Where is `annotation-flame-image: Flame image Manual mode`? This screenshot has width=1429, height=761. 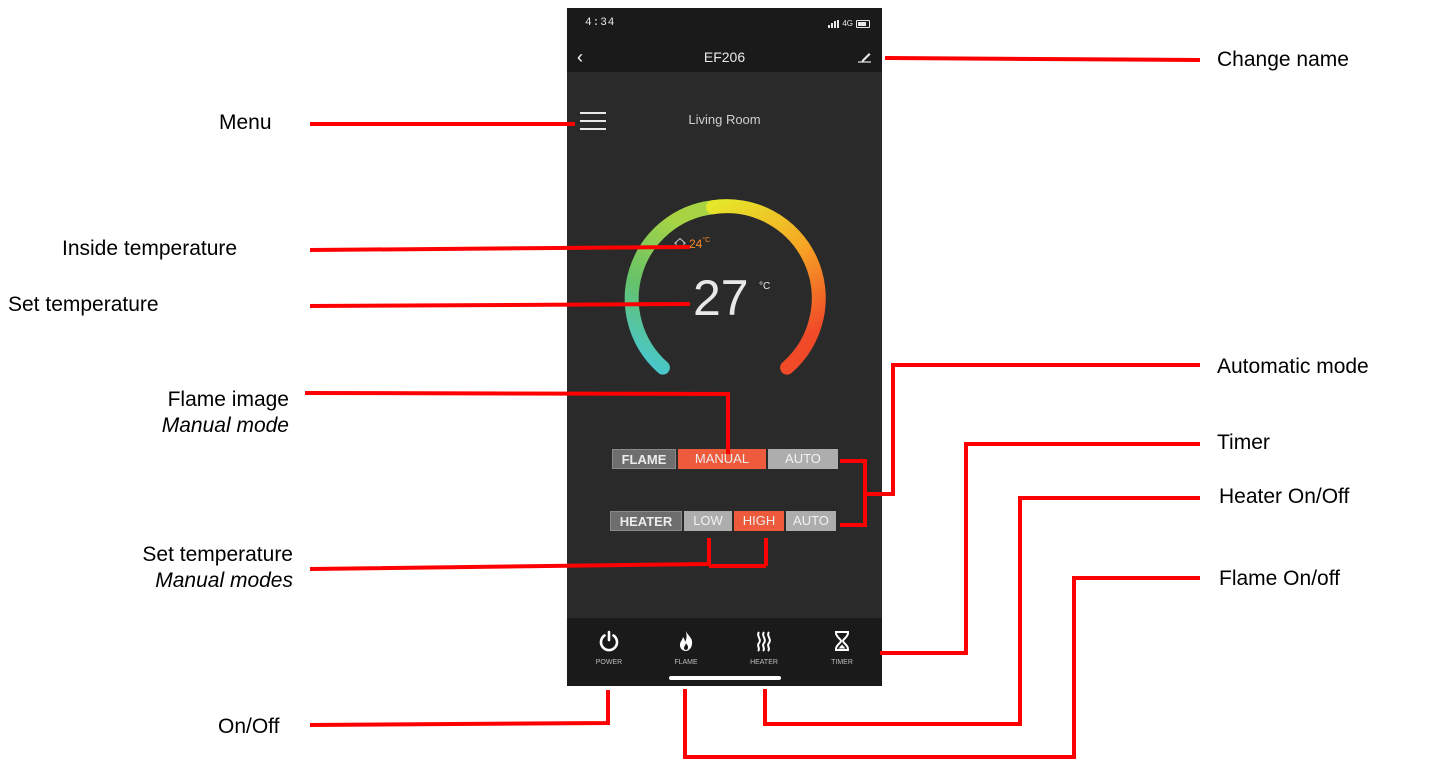 annotation-flame-image: Flame image Manual mode is located at coordinates (194, 413).